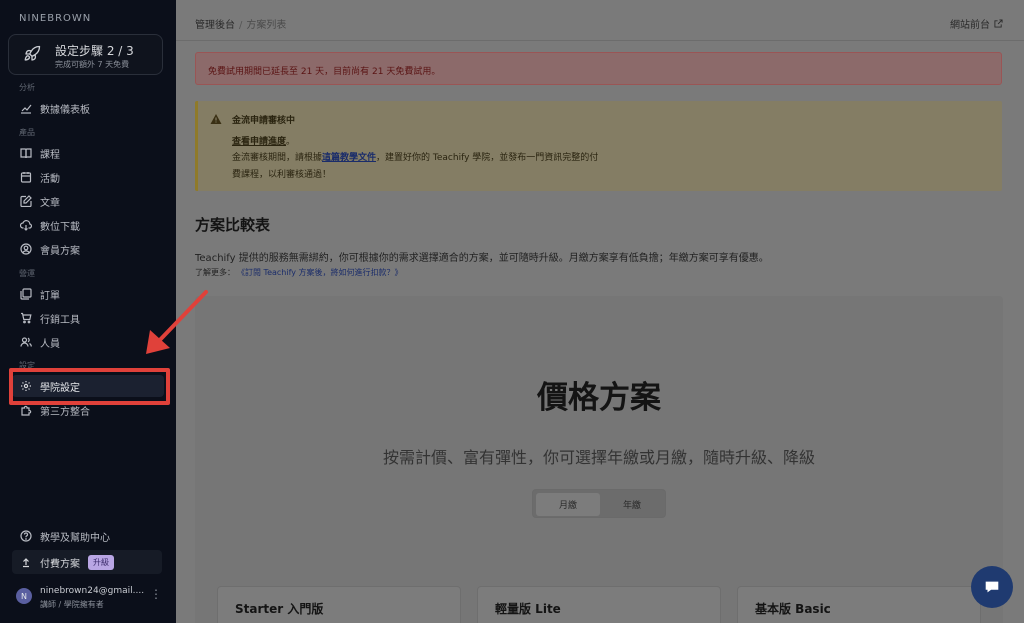 The width and height of the screenshot is (1024, 623). Describe the element at coordinates (60, 227) in the screenshot. I see `sidebar-item-label: 數位下載` at that location.